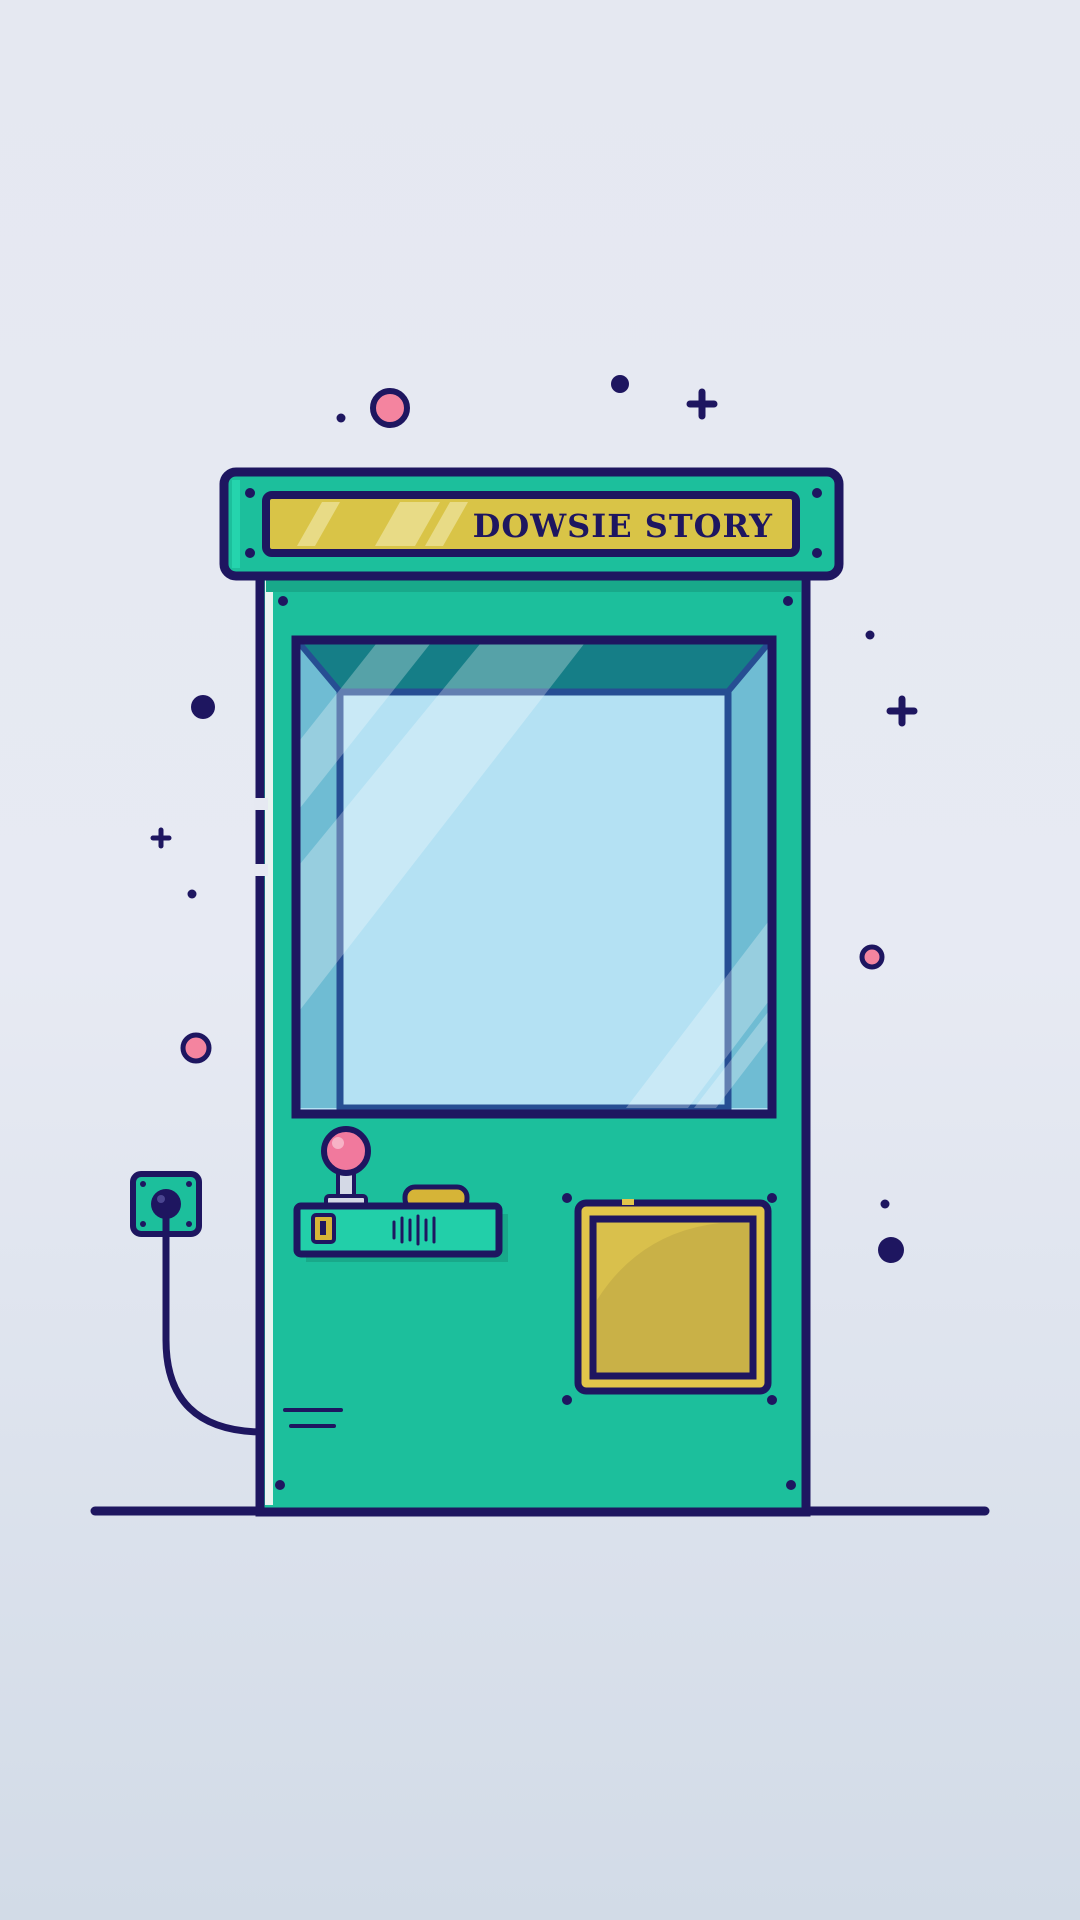 This screenshot has width=1080, height=1920. What do you see at coordinates (166, 1204) in the screenshot?
I see `plug-icon` at bounding box center [166, 1204].